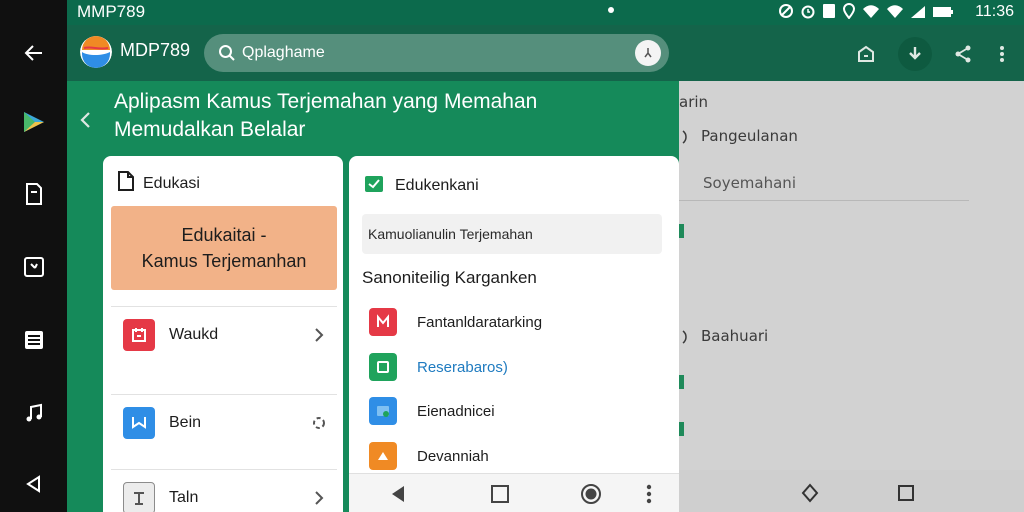  Describe the element at coordinates (735, 336) in the screenshot. I see `bg-text-4: Baahuari` at that location.